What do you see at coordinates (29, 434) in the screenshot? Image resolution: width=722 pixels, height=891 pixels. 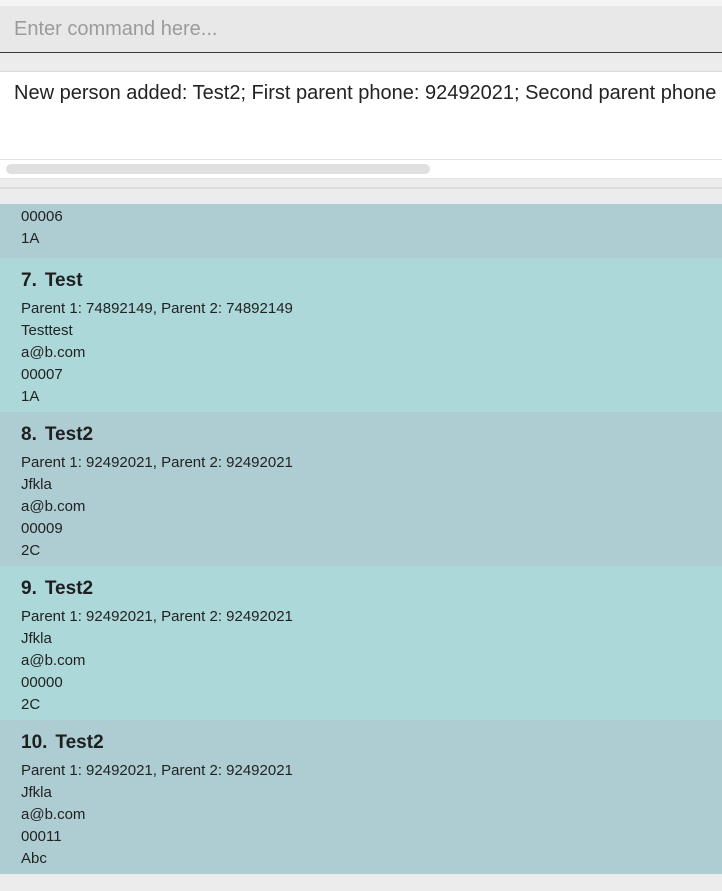 I see `person-index: 8.` at bounding box center [29, 434].